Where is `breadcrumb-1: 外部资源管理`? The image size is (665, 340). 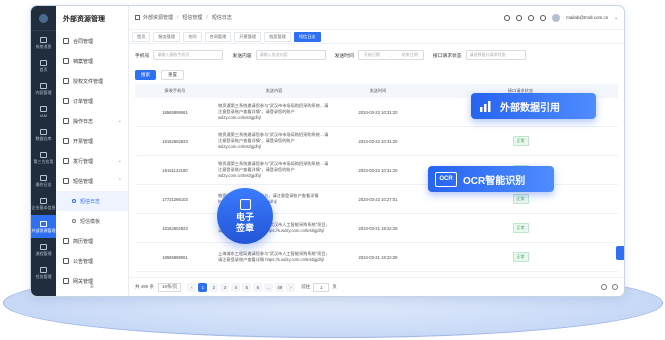 breadcrumb-1: 外部资源管理 is located at coordinates (158, 17).